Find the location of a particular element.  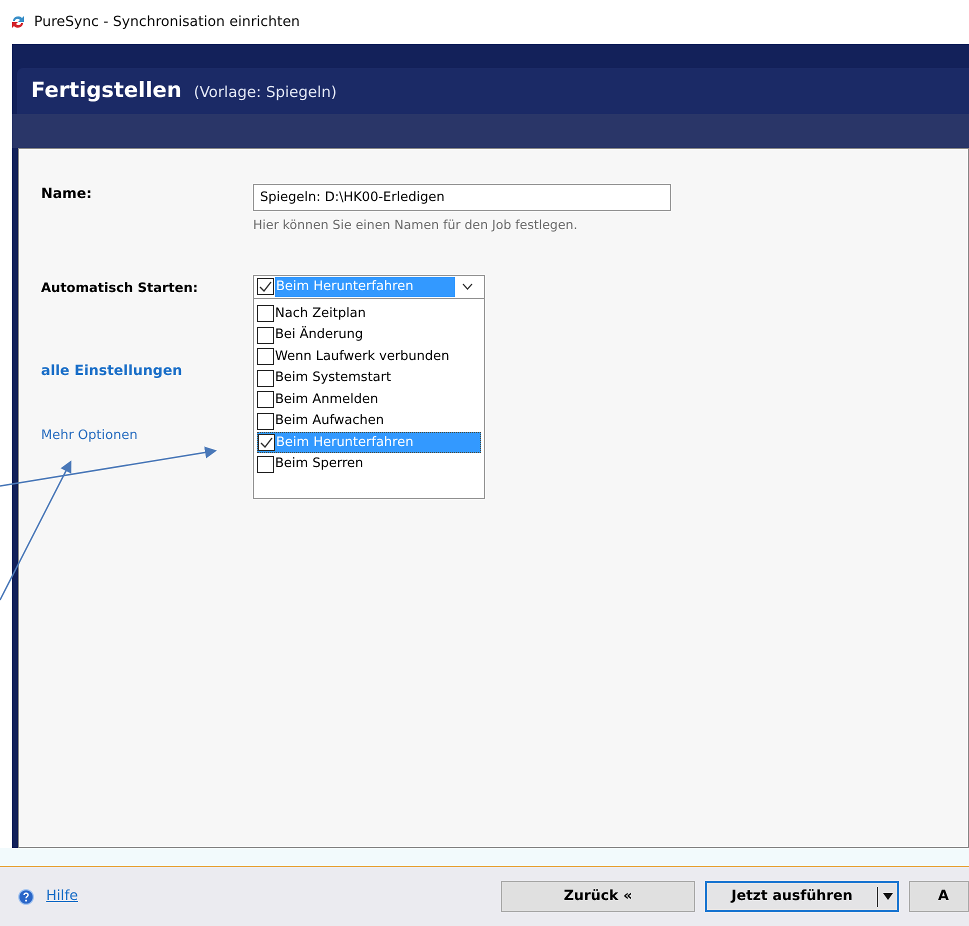

option-label: Nach Zeitplan is located at coordinates (320, 313).